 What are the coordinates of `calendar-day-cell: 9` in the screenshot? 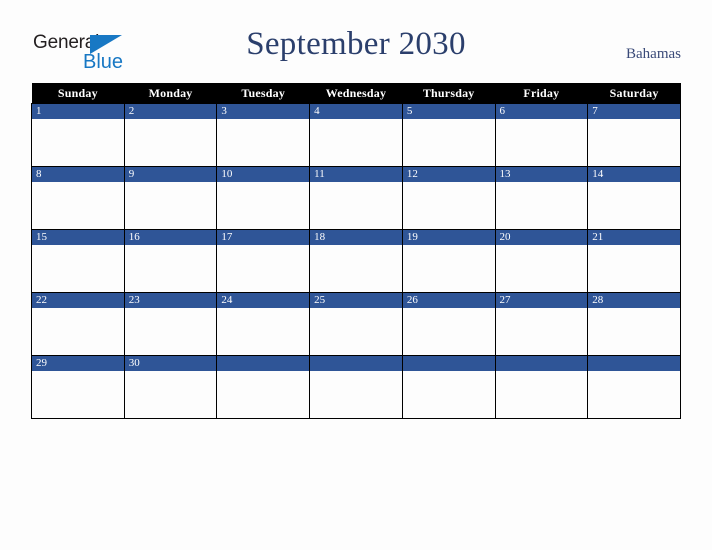 It's located at (170, 198).